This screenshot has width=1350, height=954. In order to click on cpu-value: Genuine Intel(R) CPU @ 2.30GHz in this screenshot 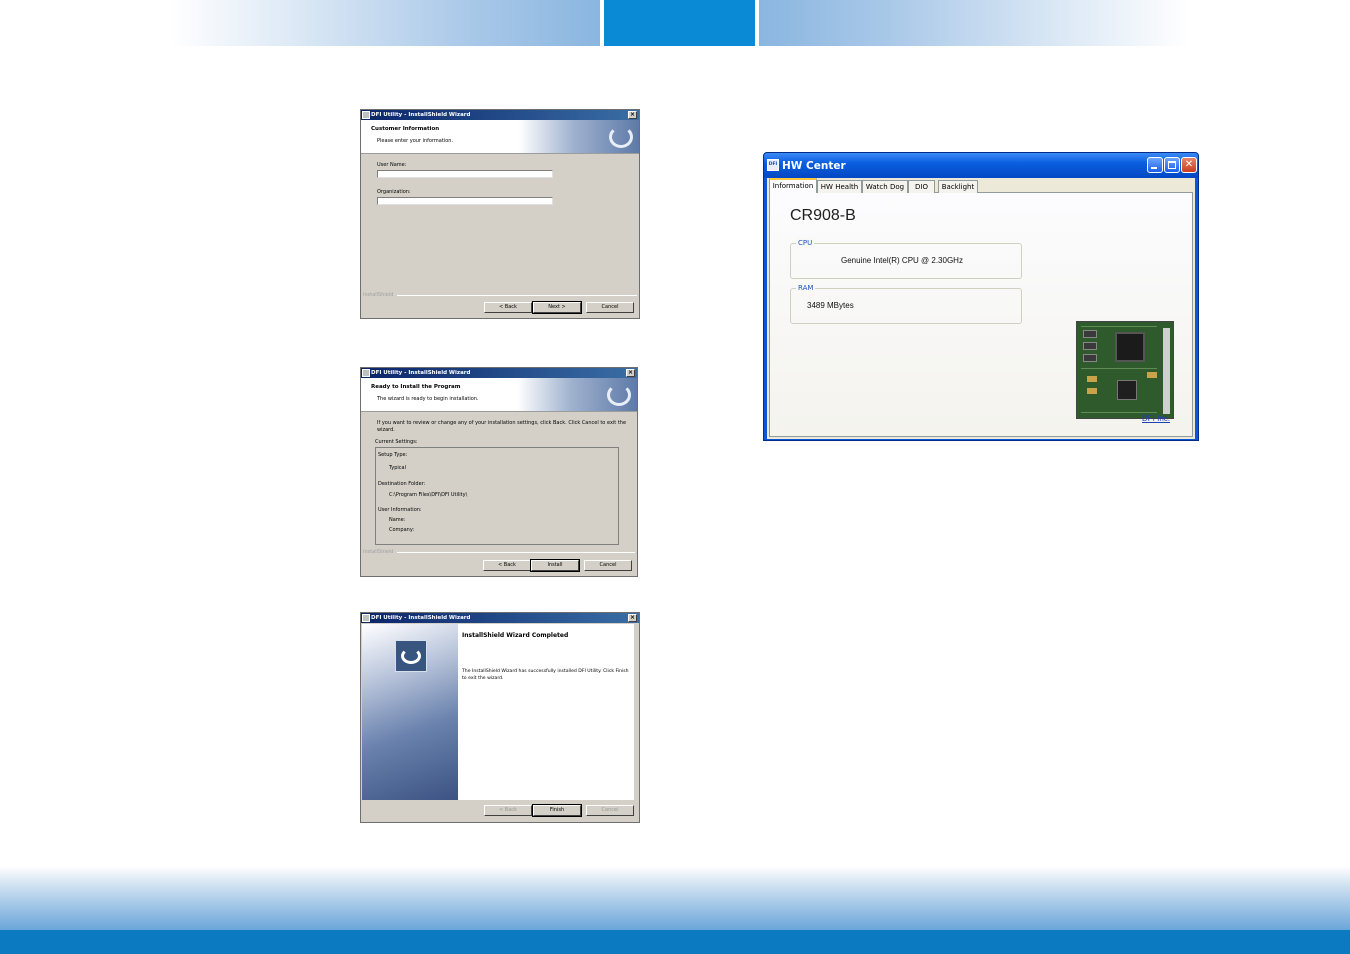, I will do `click(902, 260)`.